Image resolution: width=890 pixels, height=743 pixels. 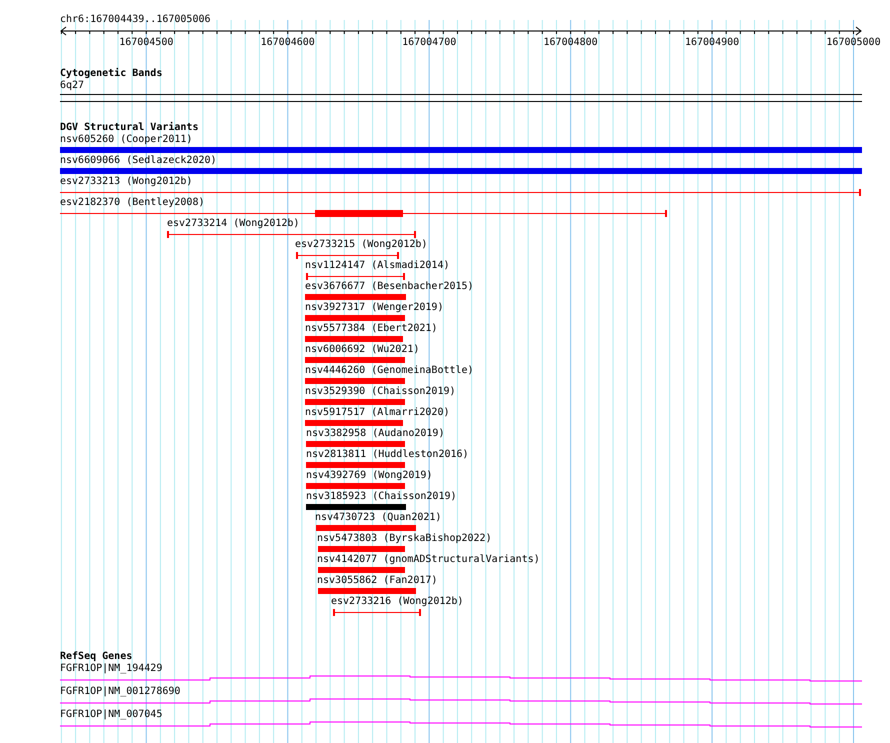 I want to click on variant-label: nsv3927317 (Wenger2019), so click(x=374, y=307).